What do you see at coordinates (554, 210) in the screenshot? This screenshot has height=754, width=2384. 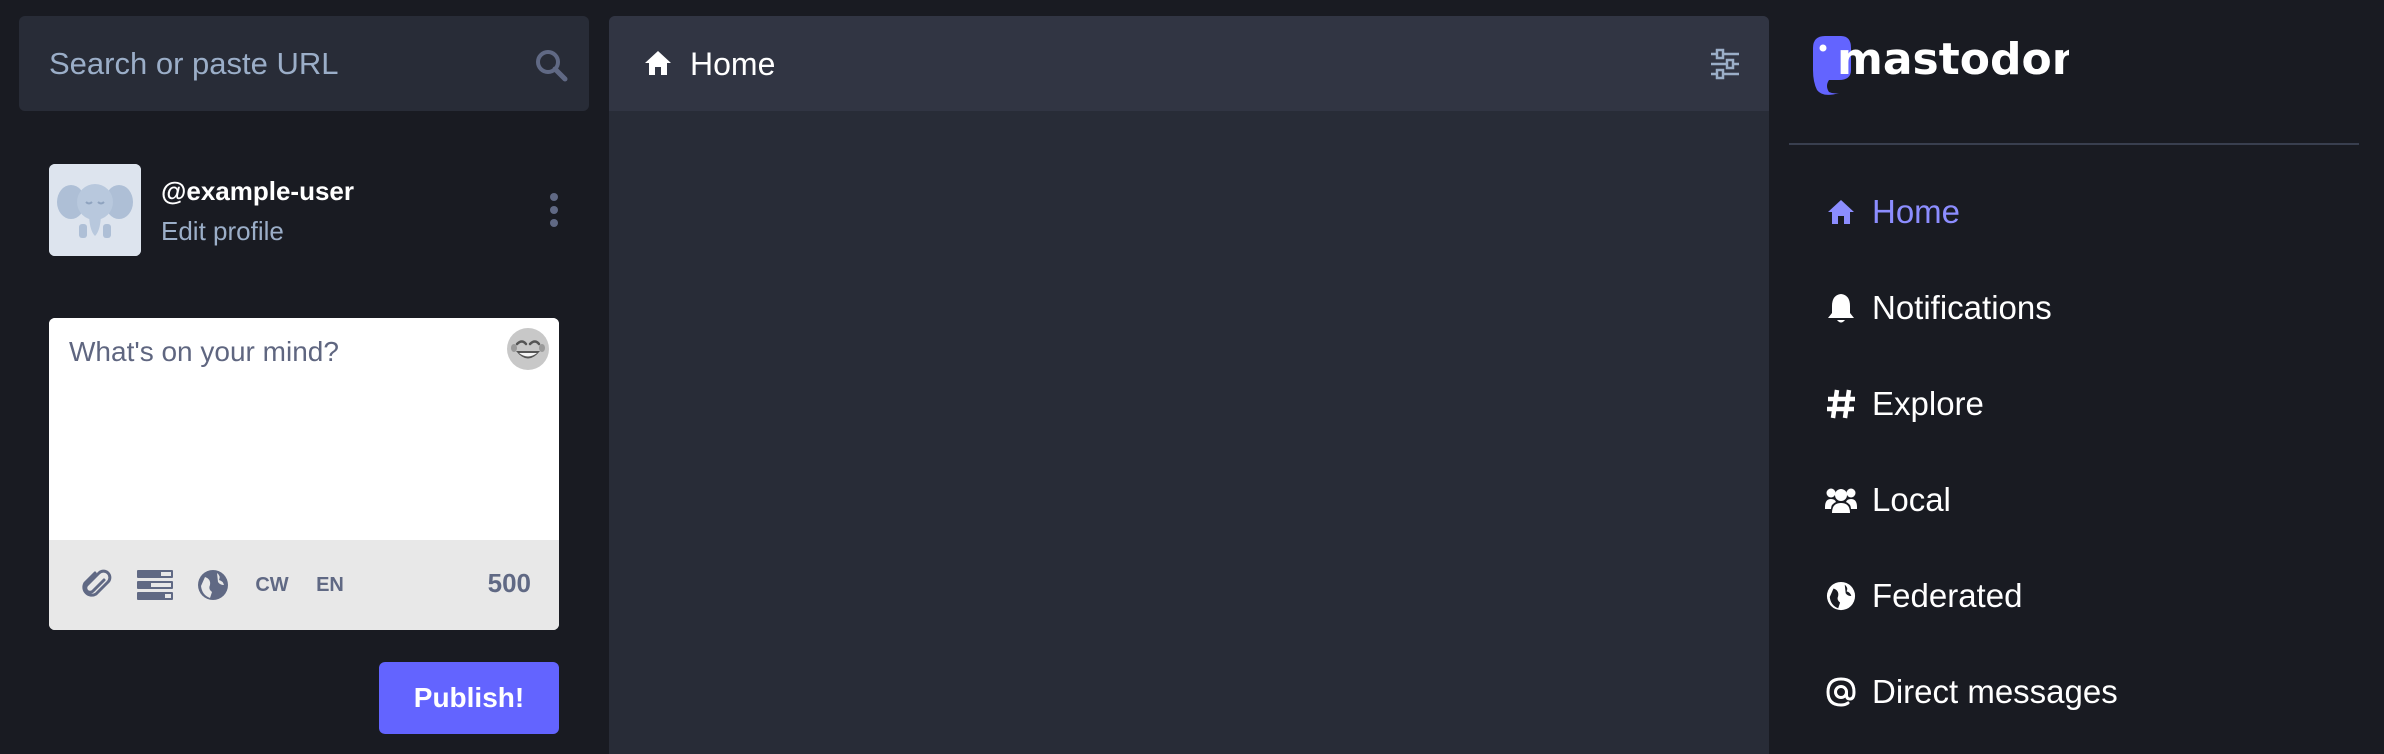 I see `more-options-icon` at bounding box center [554, 210].